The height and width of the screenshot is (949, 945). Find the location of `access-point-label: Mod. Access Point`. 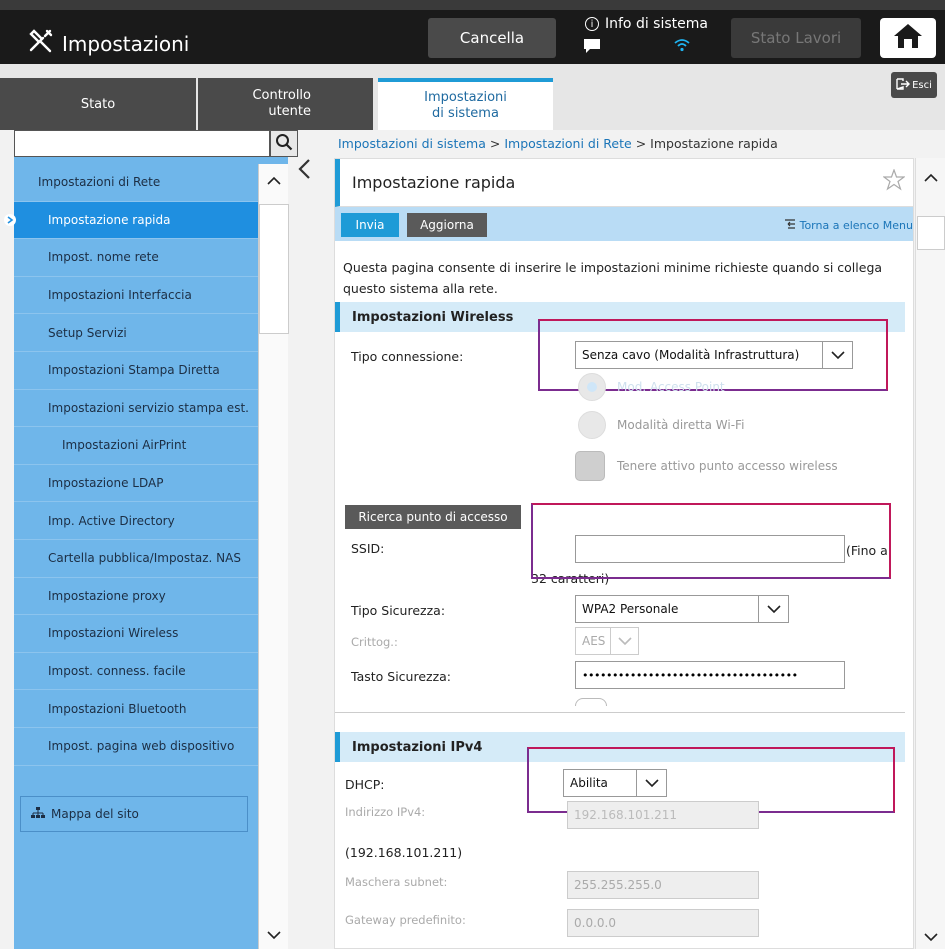

access-point-label: Mod. Access Point is located at coordinates (671, 387).